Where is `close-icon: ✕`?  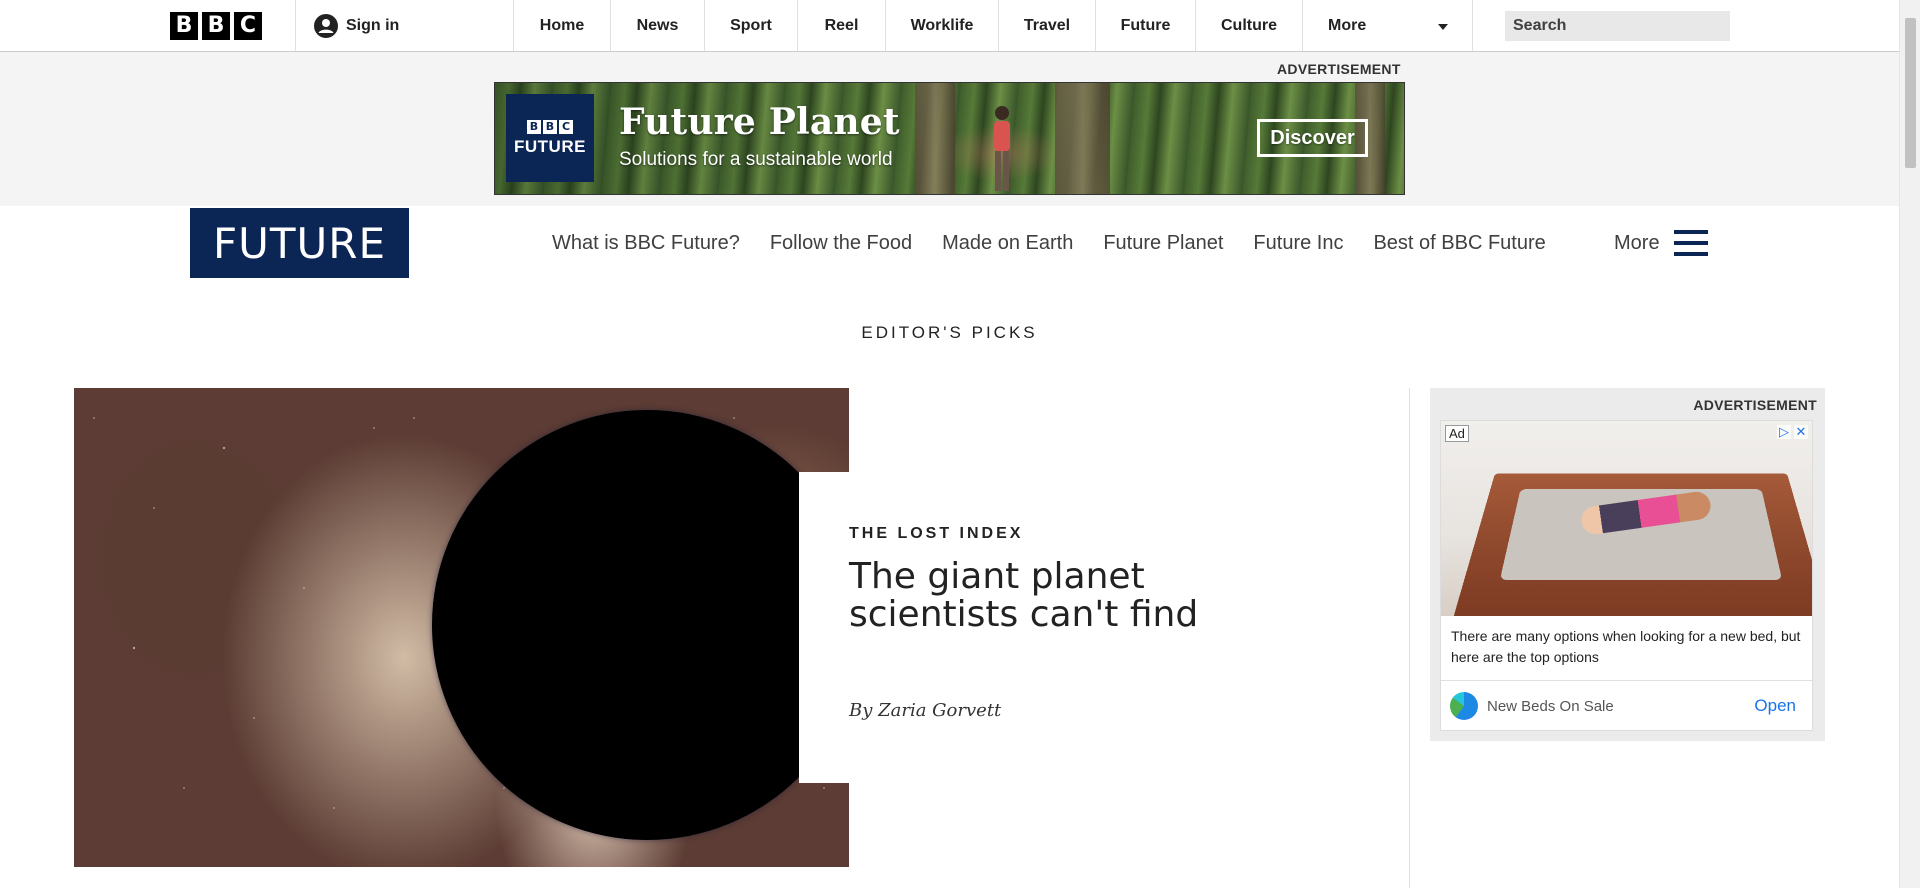
close-icon: ✕ is located at coordinates (1801, 431).